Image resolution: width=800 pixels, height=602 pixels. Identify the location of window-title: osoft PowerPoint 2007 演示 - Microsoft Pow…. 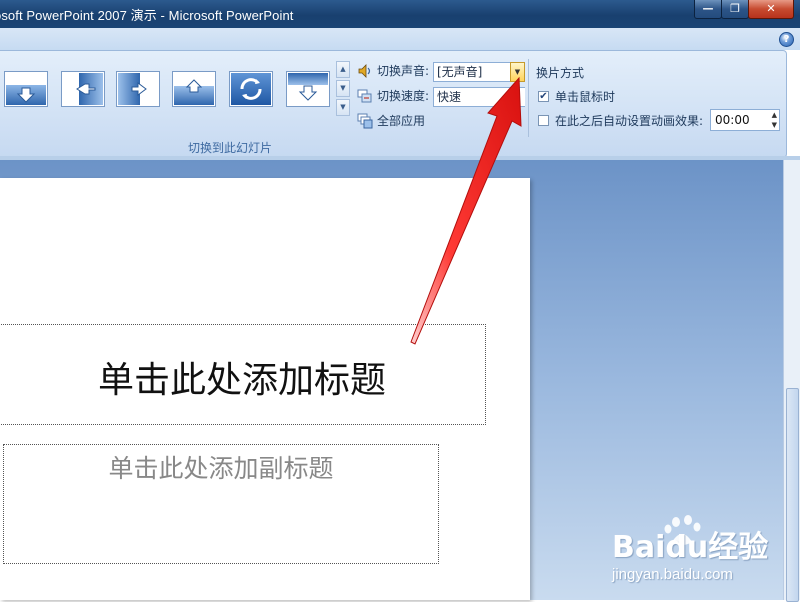
(147, 15).